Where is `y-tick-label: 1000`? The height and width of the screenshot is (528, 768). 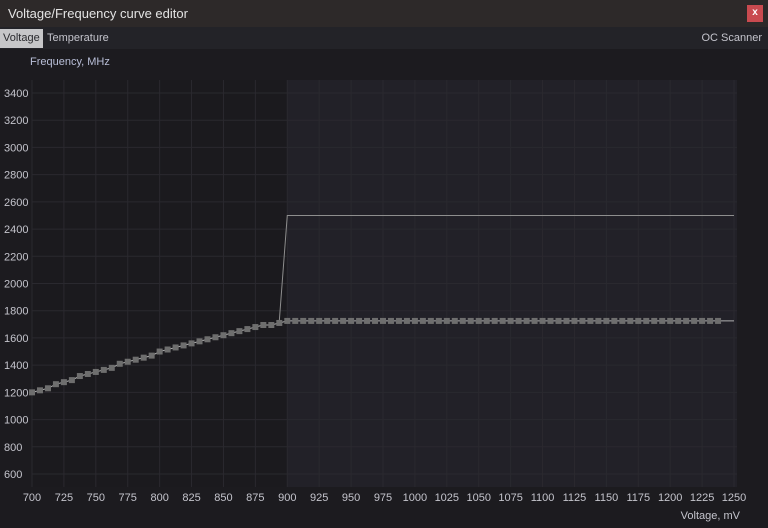
y-tick-label: 1000 is located at coordinates (16, 421).